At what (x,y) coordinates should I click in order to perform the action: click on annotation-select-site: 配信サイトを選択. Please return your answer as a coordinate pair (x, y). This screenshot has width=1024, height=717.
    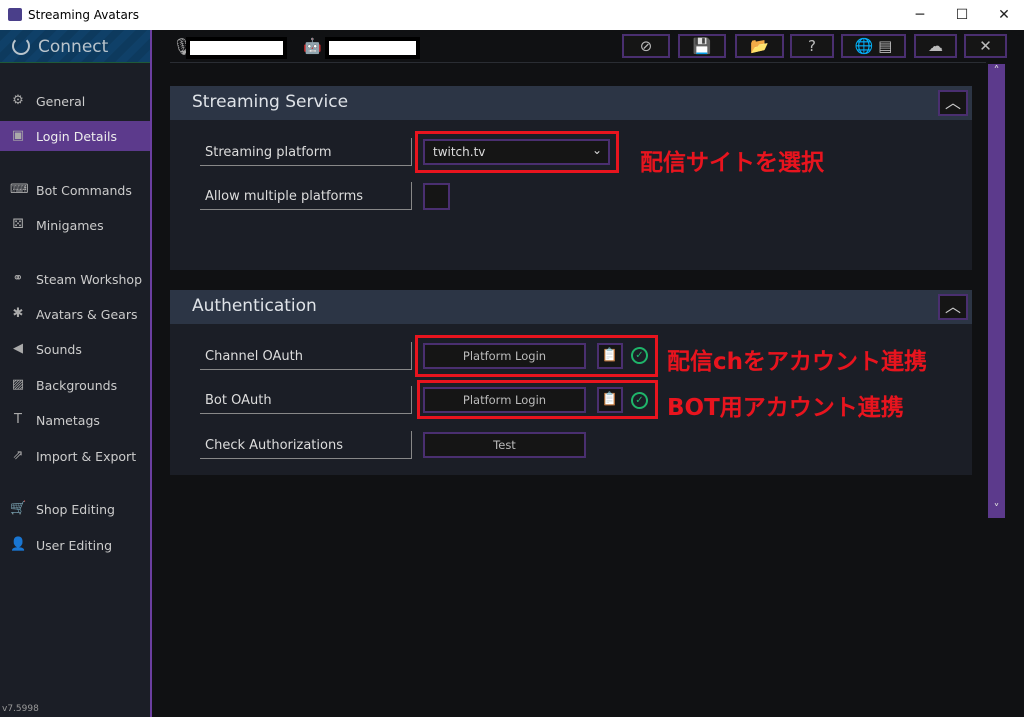
    Looking at the image, I should click on (732, 163).